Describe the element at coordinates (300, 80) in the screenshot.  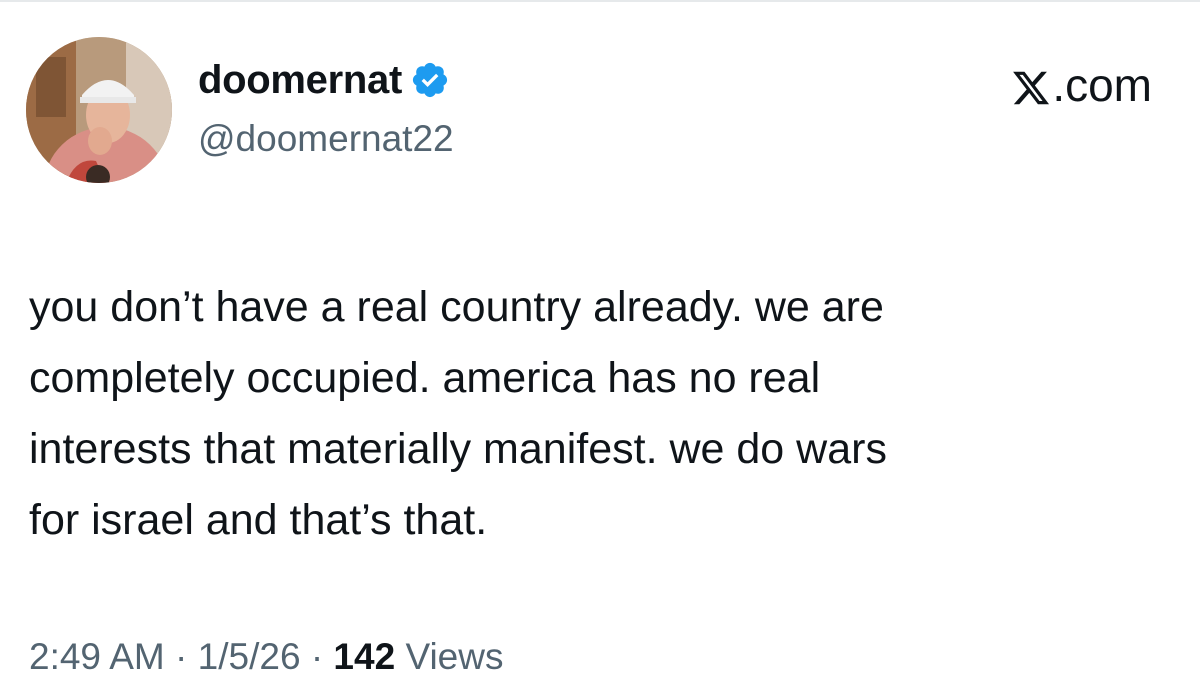
I see `display-name: doomernat` at that location.